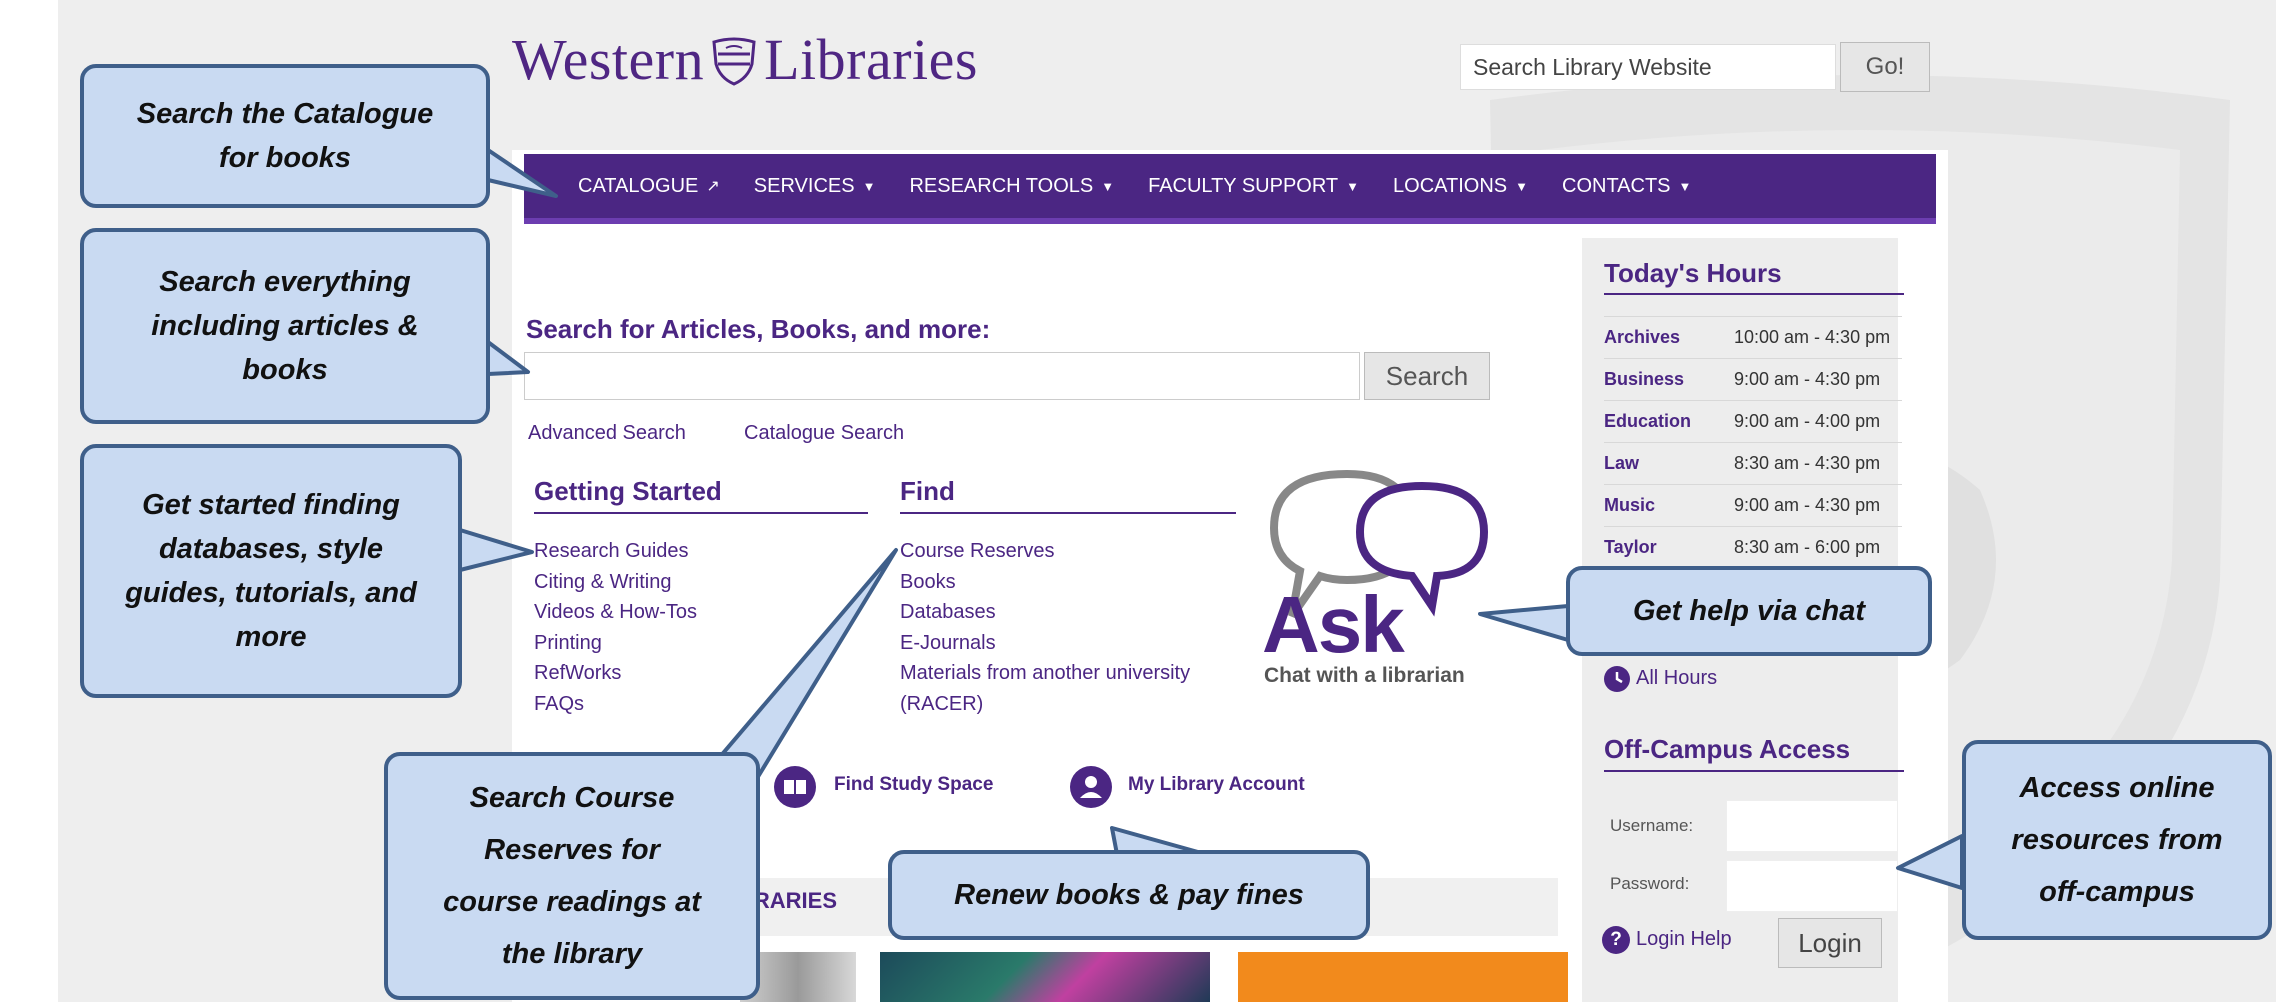 This screenshot has width=2276, height=1002. What do you see at coordinates (1243, 185) in the screenshot?
I see `nav-label: FACULTY SUPPORT` at bounding box center [1243, 185].